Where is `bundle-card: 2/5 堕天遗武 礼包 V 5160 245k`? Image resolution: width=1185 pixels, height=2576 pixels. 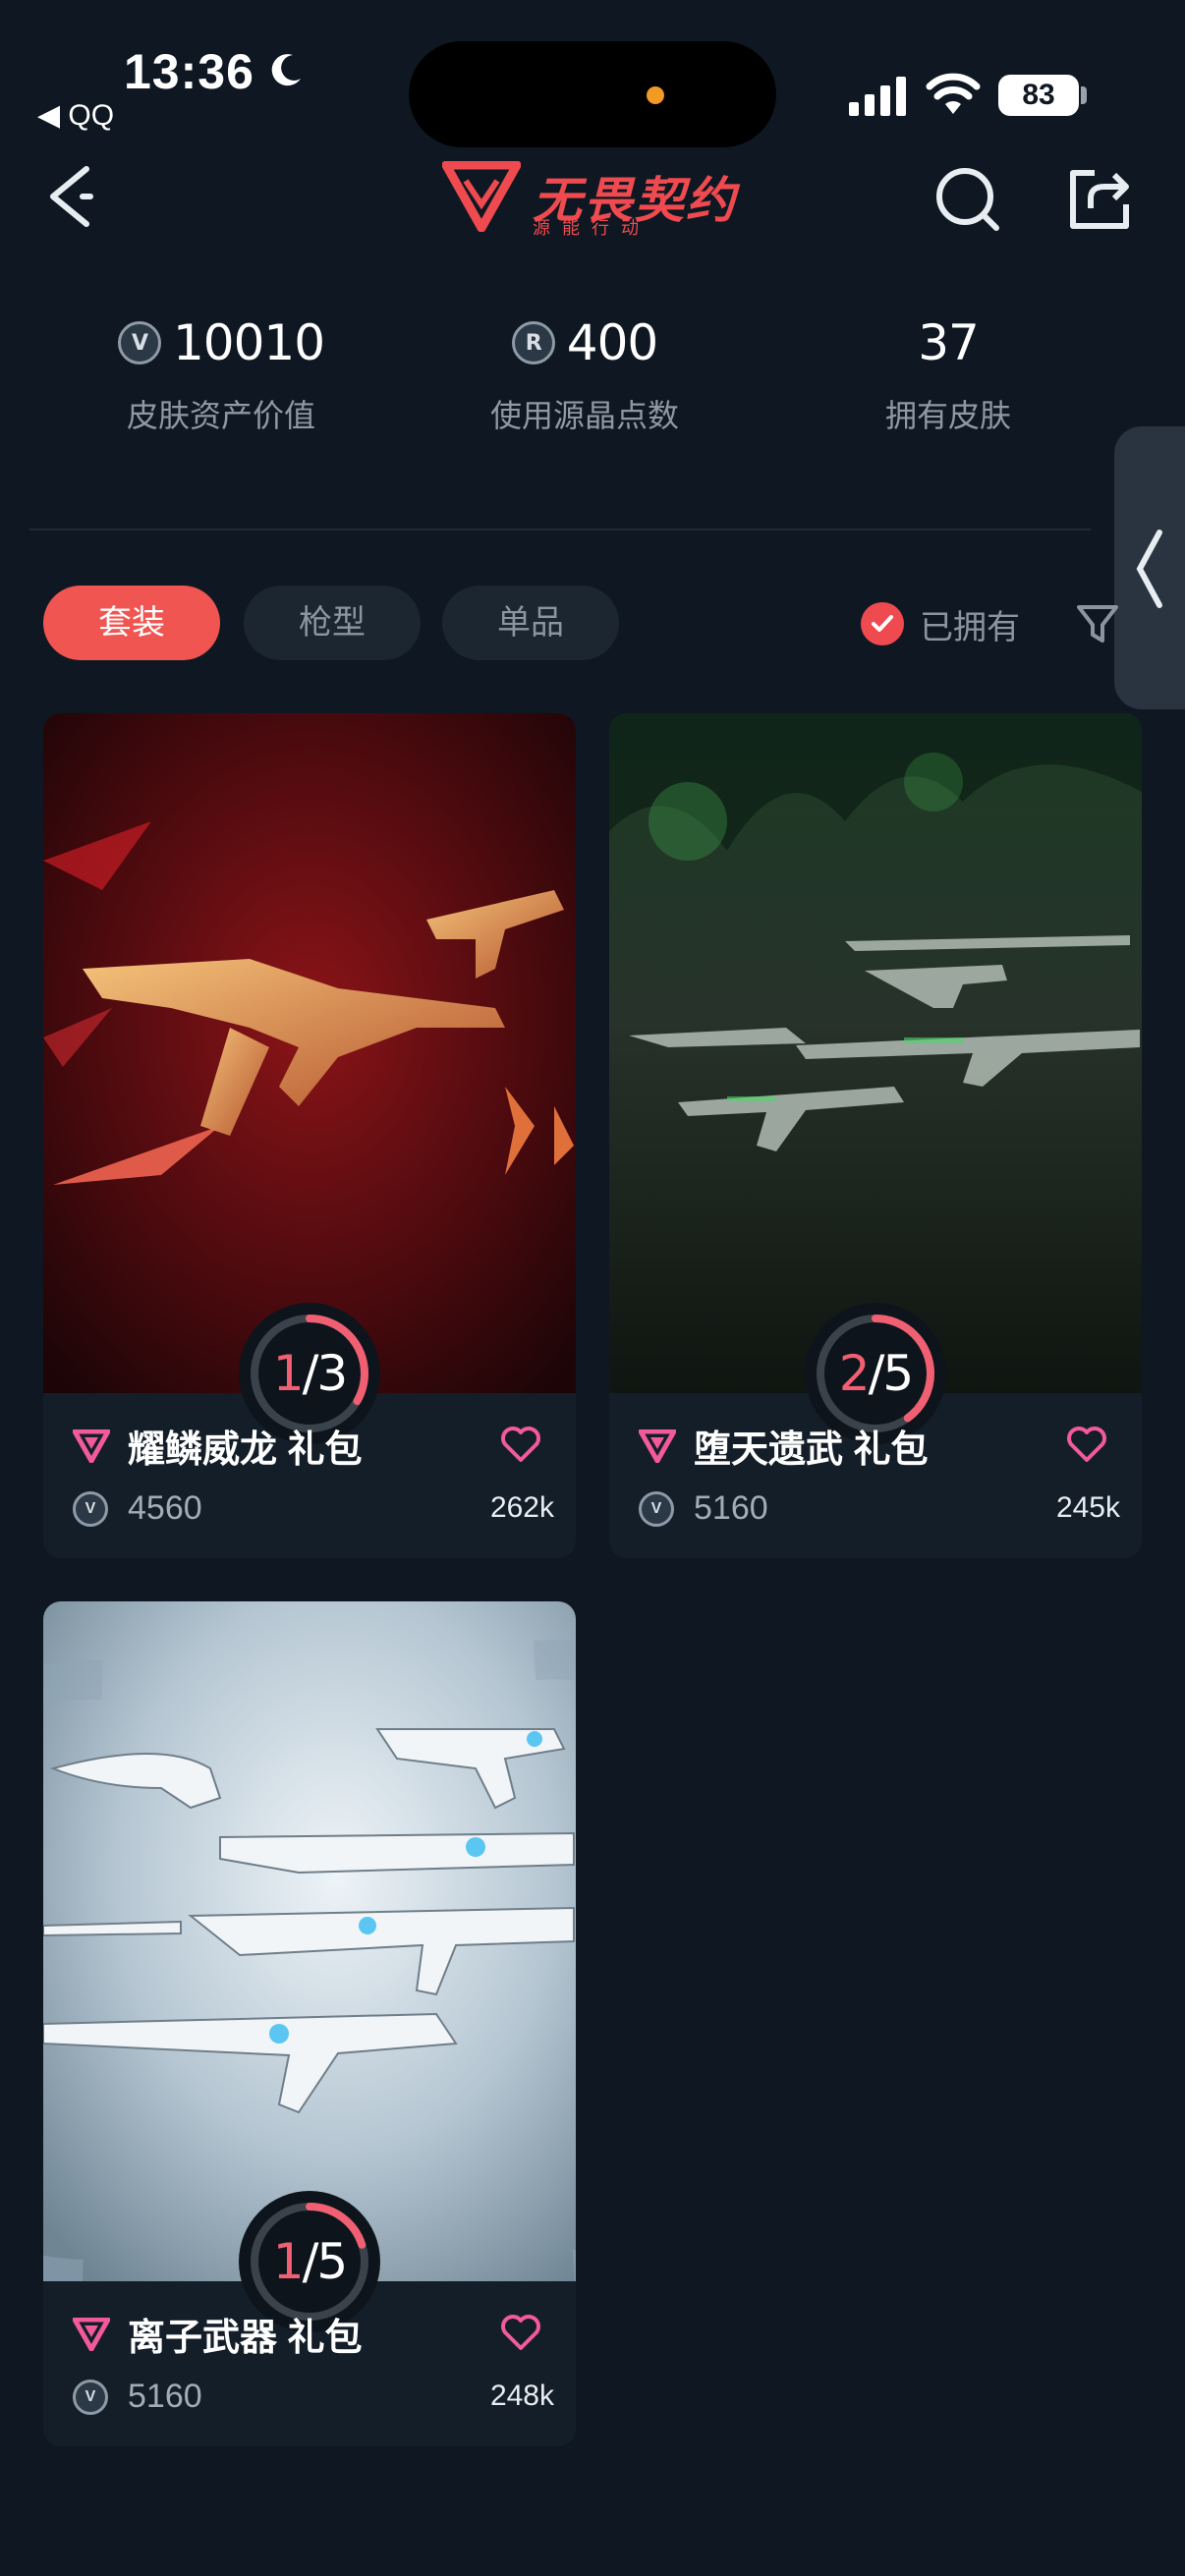
bundle-card: 2/5 堕天遗武 礼包 V 5160 245k is located at coordinates (876, 1135).